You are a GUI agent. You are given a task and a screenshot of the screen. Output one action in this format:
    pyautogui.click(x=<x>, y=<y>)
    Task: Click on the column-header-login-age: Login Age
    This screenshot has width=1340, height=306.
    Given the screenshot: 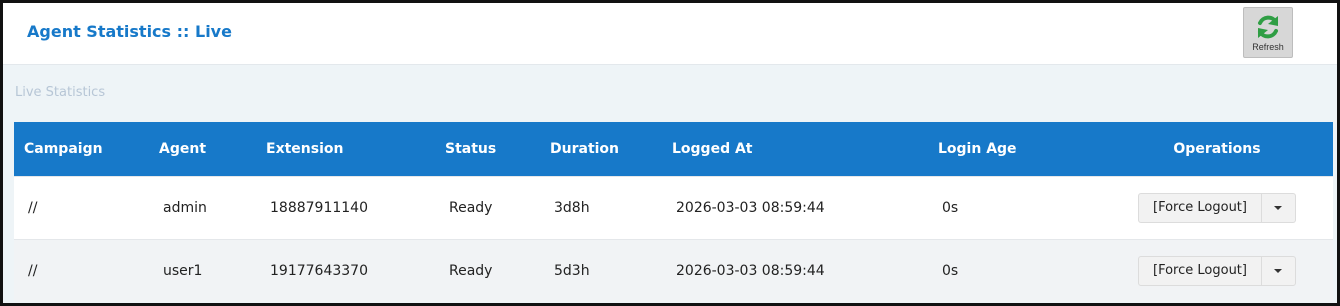 What is the action you would take?
    pyautogui.click(x=1014, y=149)
    